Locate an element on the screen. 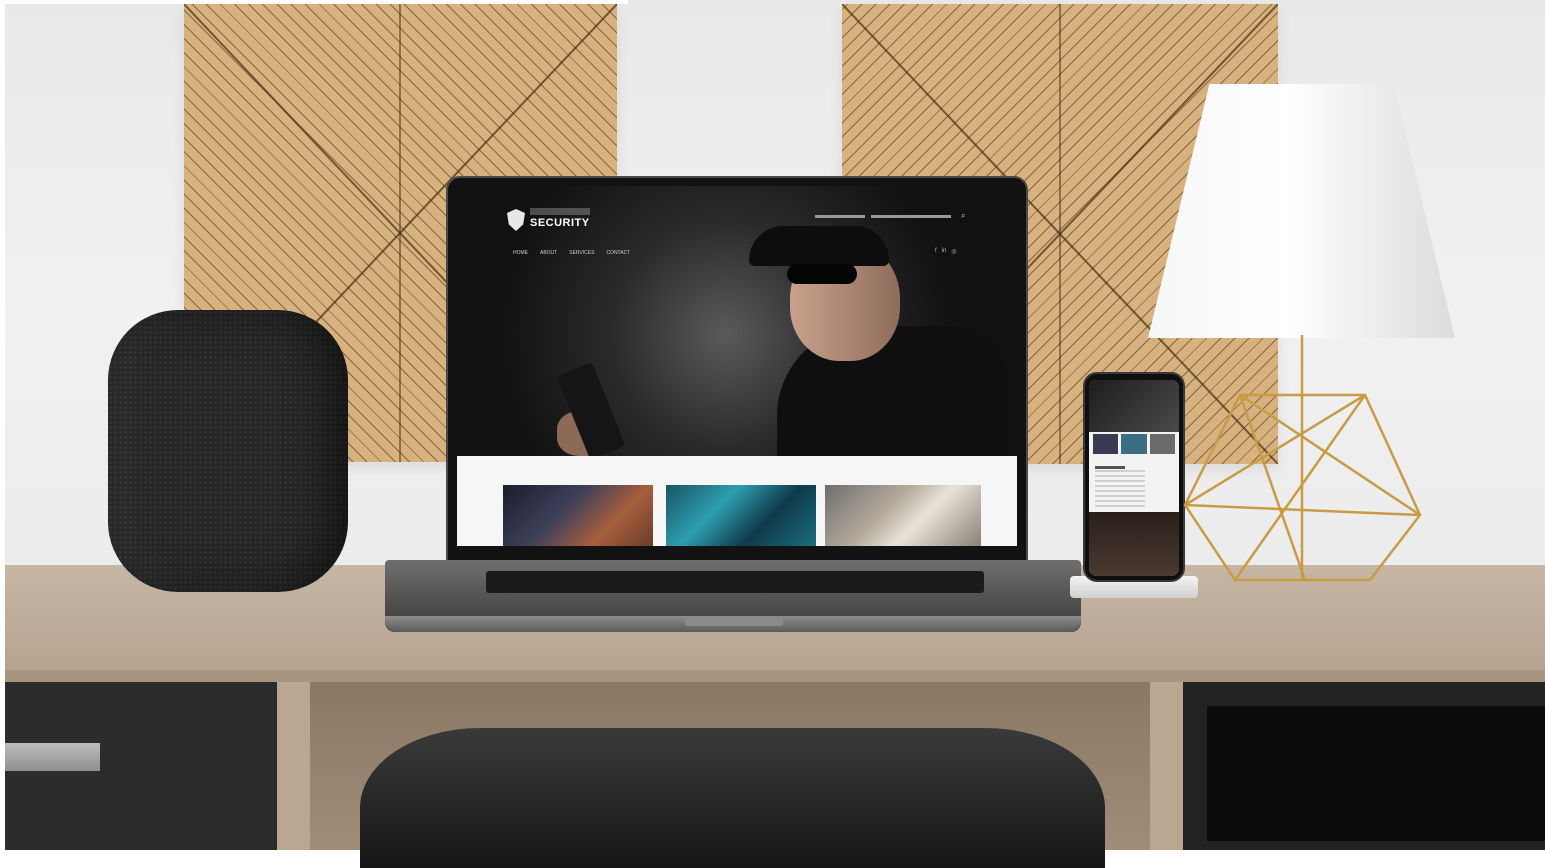  smart-speaker is located at coordinates (228, 451).